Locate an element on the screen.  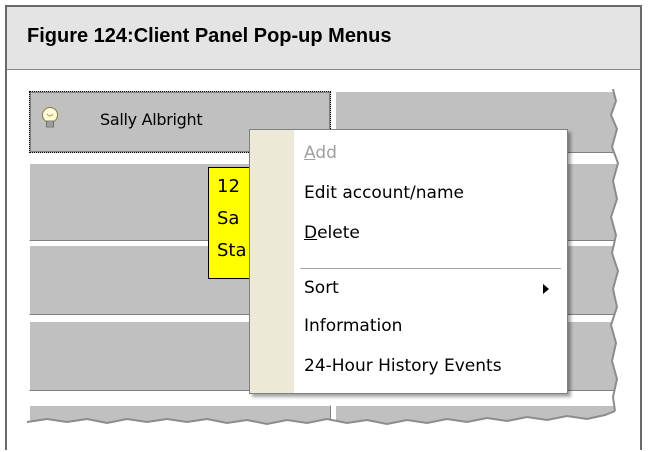
menu-item-delete-rest: elete is located at coordinates (338, 233).